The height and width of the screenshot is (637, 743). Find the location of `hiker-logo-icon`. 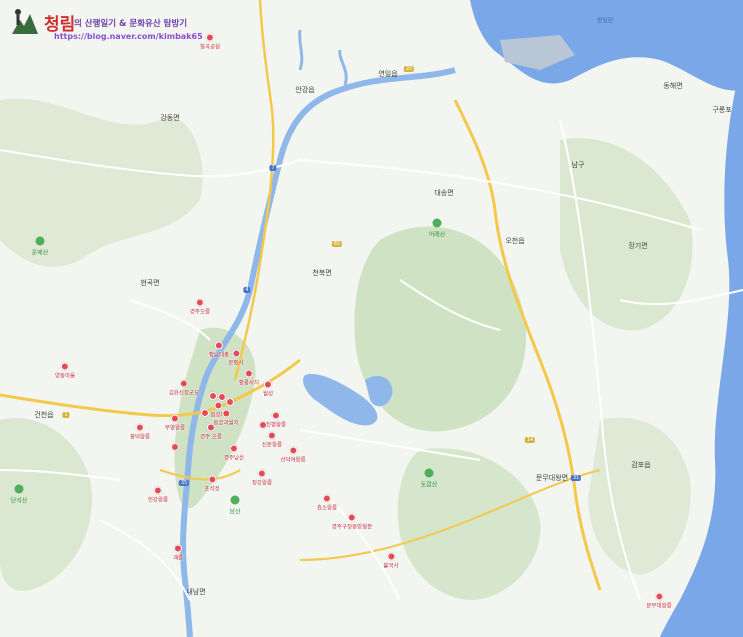

hiker-logo-icon is located at coordinates (25, 21).